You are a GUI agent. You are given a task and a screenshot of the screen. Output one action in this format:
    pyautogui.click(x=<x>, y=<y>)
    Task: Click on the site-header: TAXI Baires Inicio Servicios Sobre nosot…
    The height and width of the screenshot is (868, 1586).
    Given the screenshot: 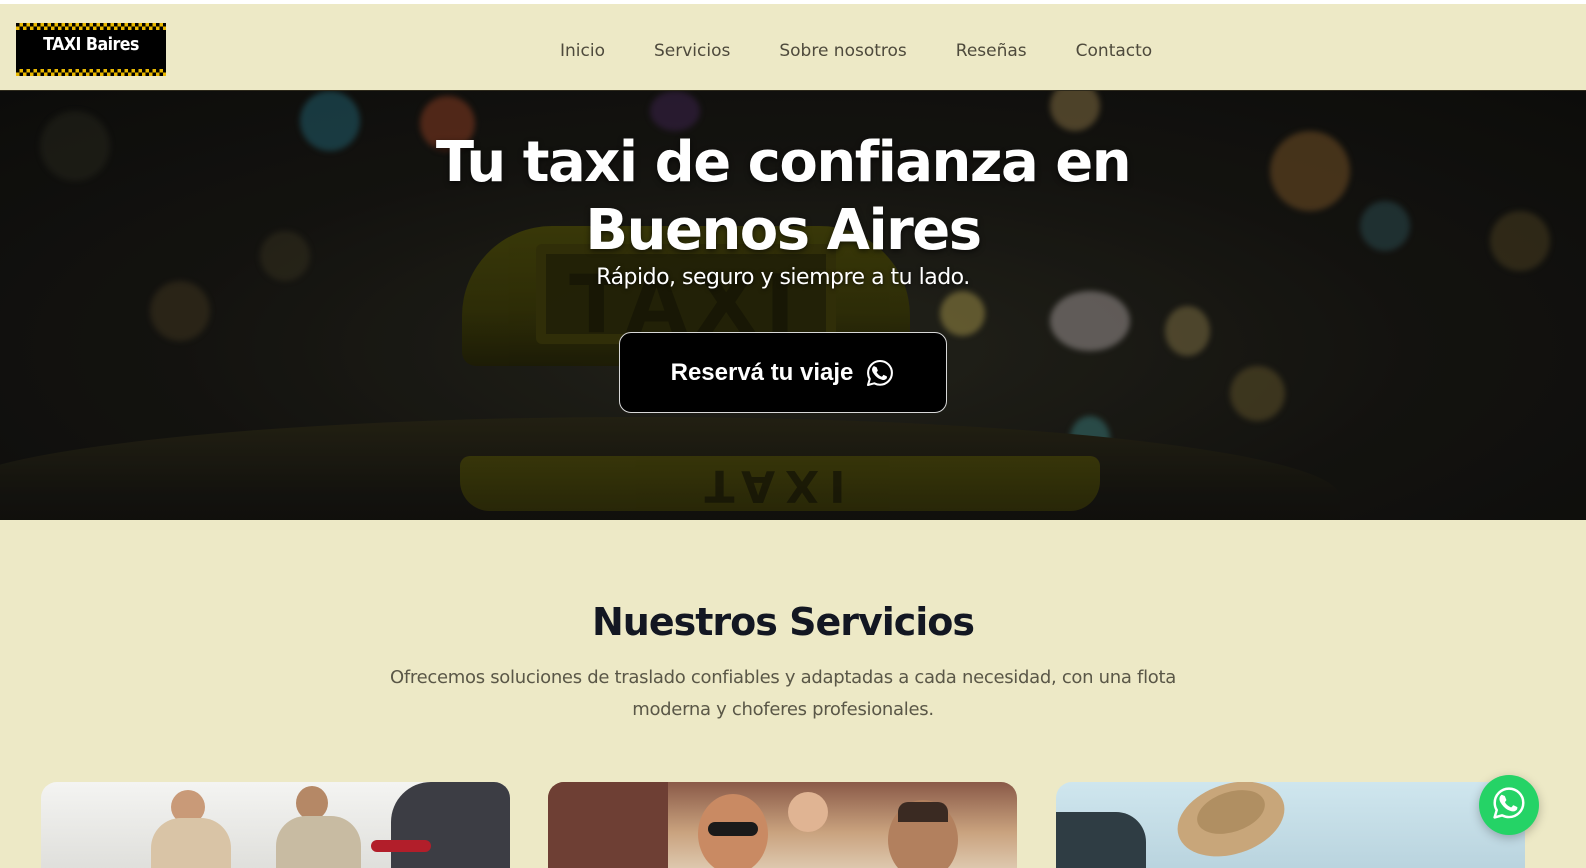 What is the action you would take?
    pyautogui.click(x=793, y=47)
    